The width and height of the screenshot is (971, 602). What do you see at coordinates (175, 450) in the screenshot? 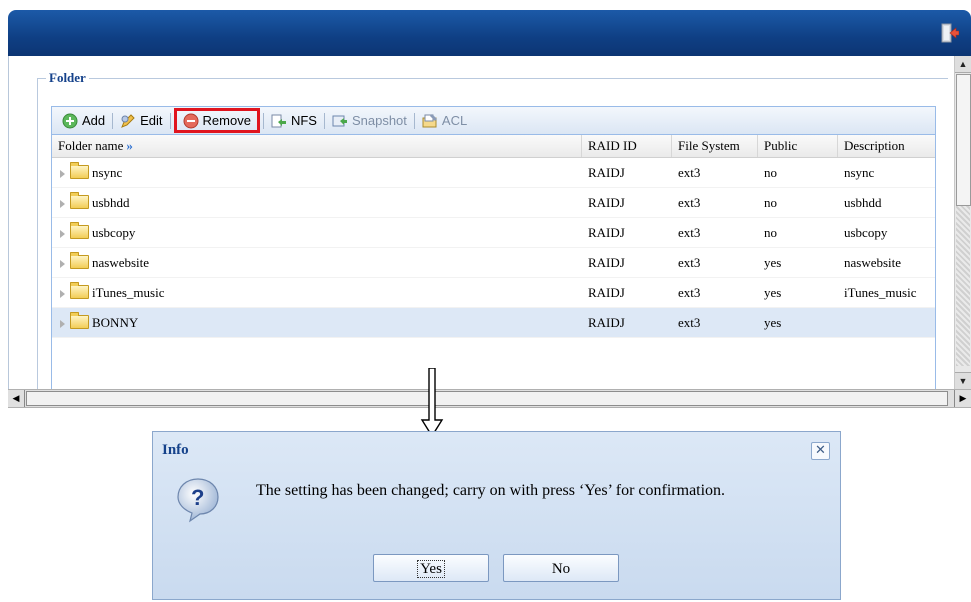
I see `dialog-title: Info` at bounding box center [175, 450].